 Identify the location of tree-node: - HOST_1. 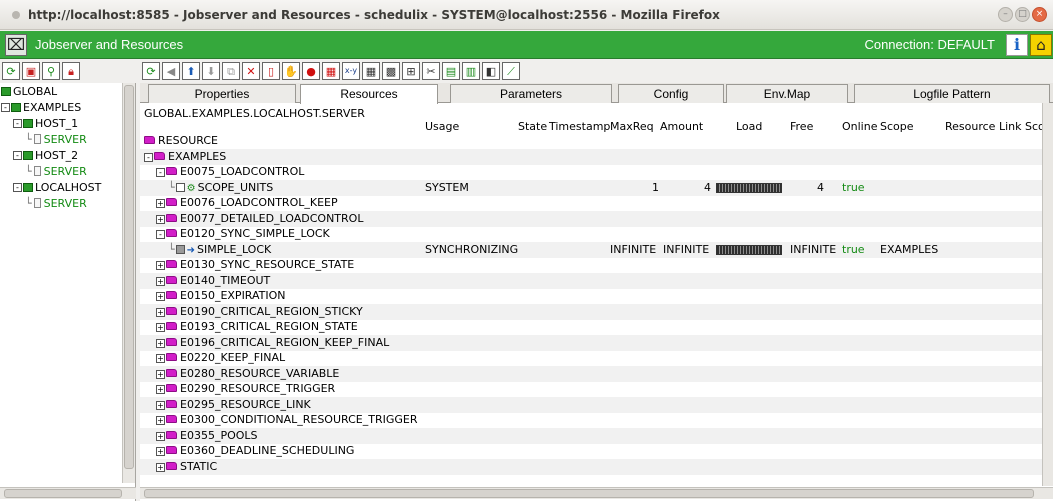
(45, 123).